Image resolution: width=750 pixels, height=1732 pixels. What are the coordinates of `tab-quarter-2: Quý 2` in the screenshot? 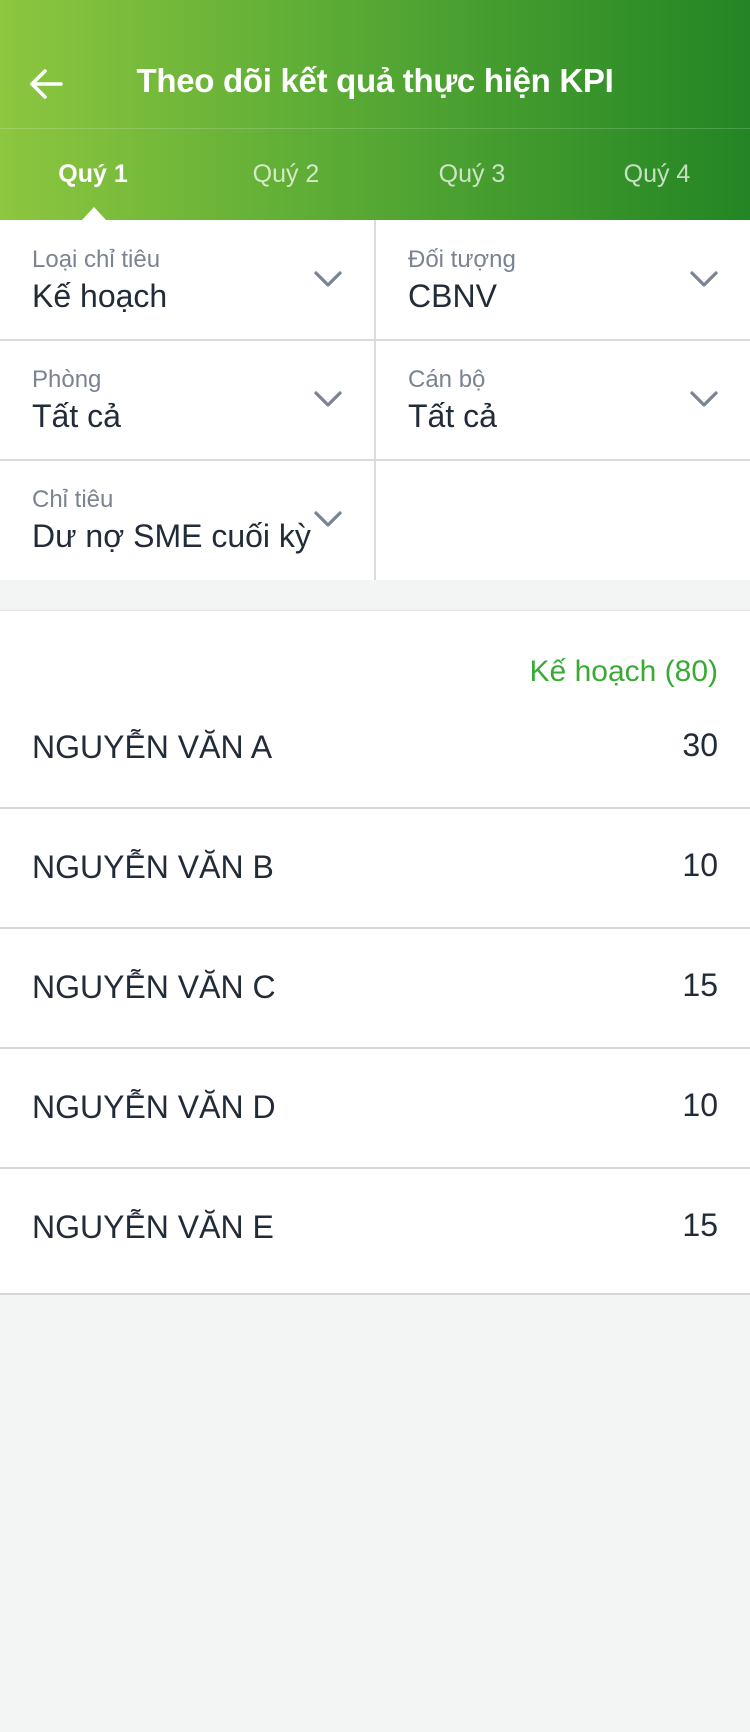 It's located at (286, 174).